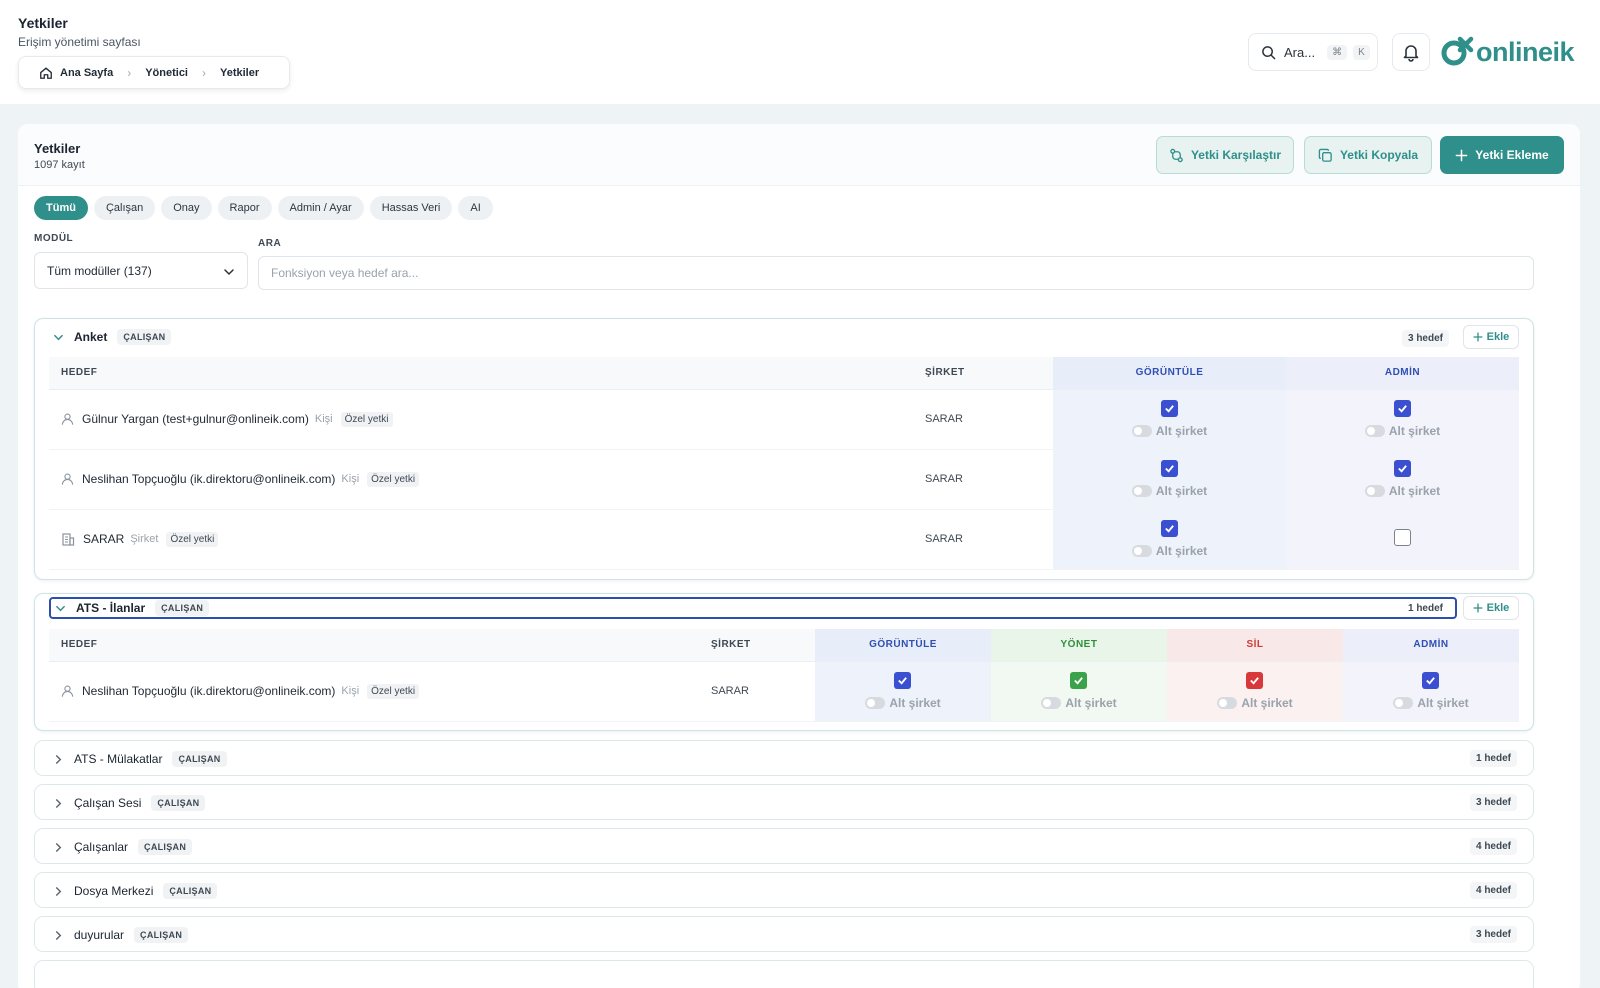  What do you see at coordinates (195, 419) in the screenshot?
I see `target-name: Gülnur Yargan (test+gulnur@onlineik.com)` at bounding box center [195, 419].